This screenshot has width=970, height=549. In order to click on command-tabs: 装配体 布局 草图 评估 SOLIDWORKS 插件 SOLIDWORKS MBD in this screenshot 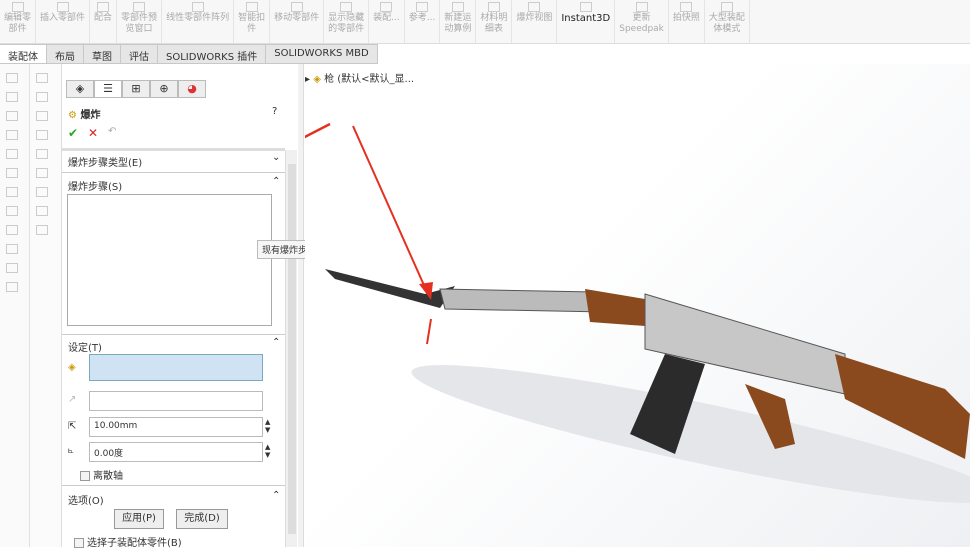, I will do `click(189, 54)`.